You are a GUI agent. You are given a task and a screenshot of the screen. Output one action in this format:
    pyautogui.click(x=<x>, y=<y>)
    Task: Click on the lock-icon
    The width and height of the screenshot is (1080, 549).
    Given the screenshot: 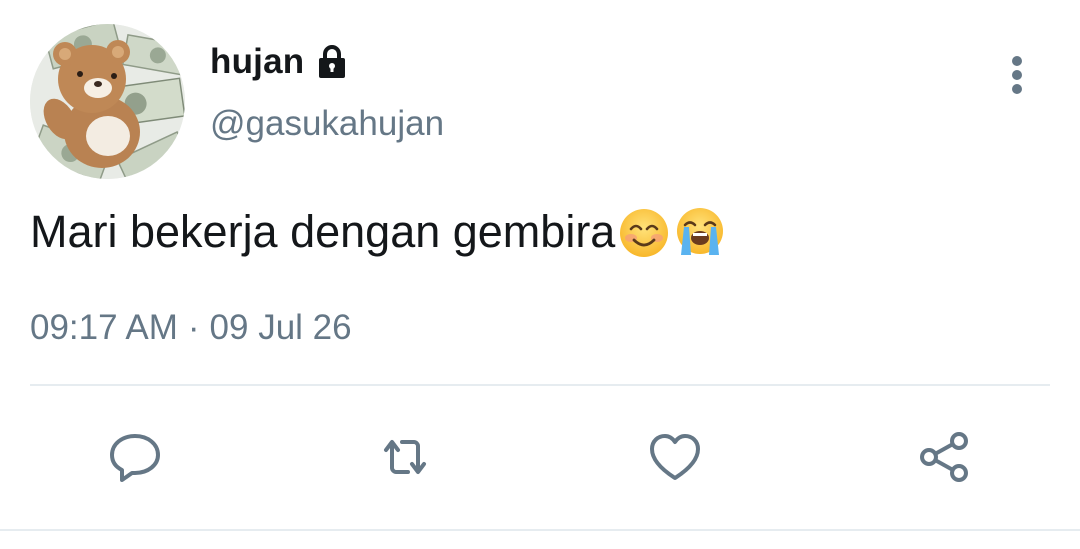 What is the action you would take?
    pyautogui.click(x=332, y=62)
    